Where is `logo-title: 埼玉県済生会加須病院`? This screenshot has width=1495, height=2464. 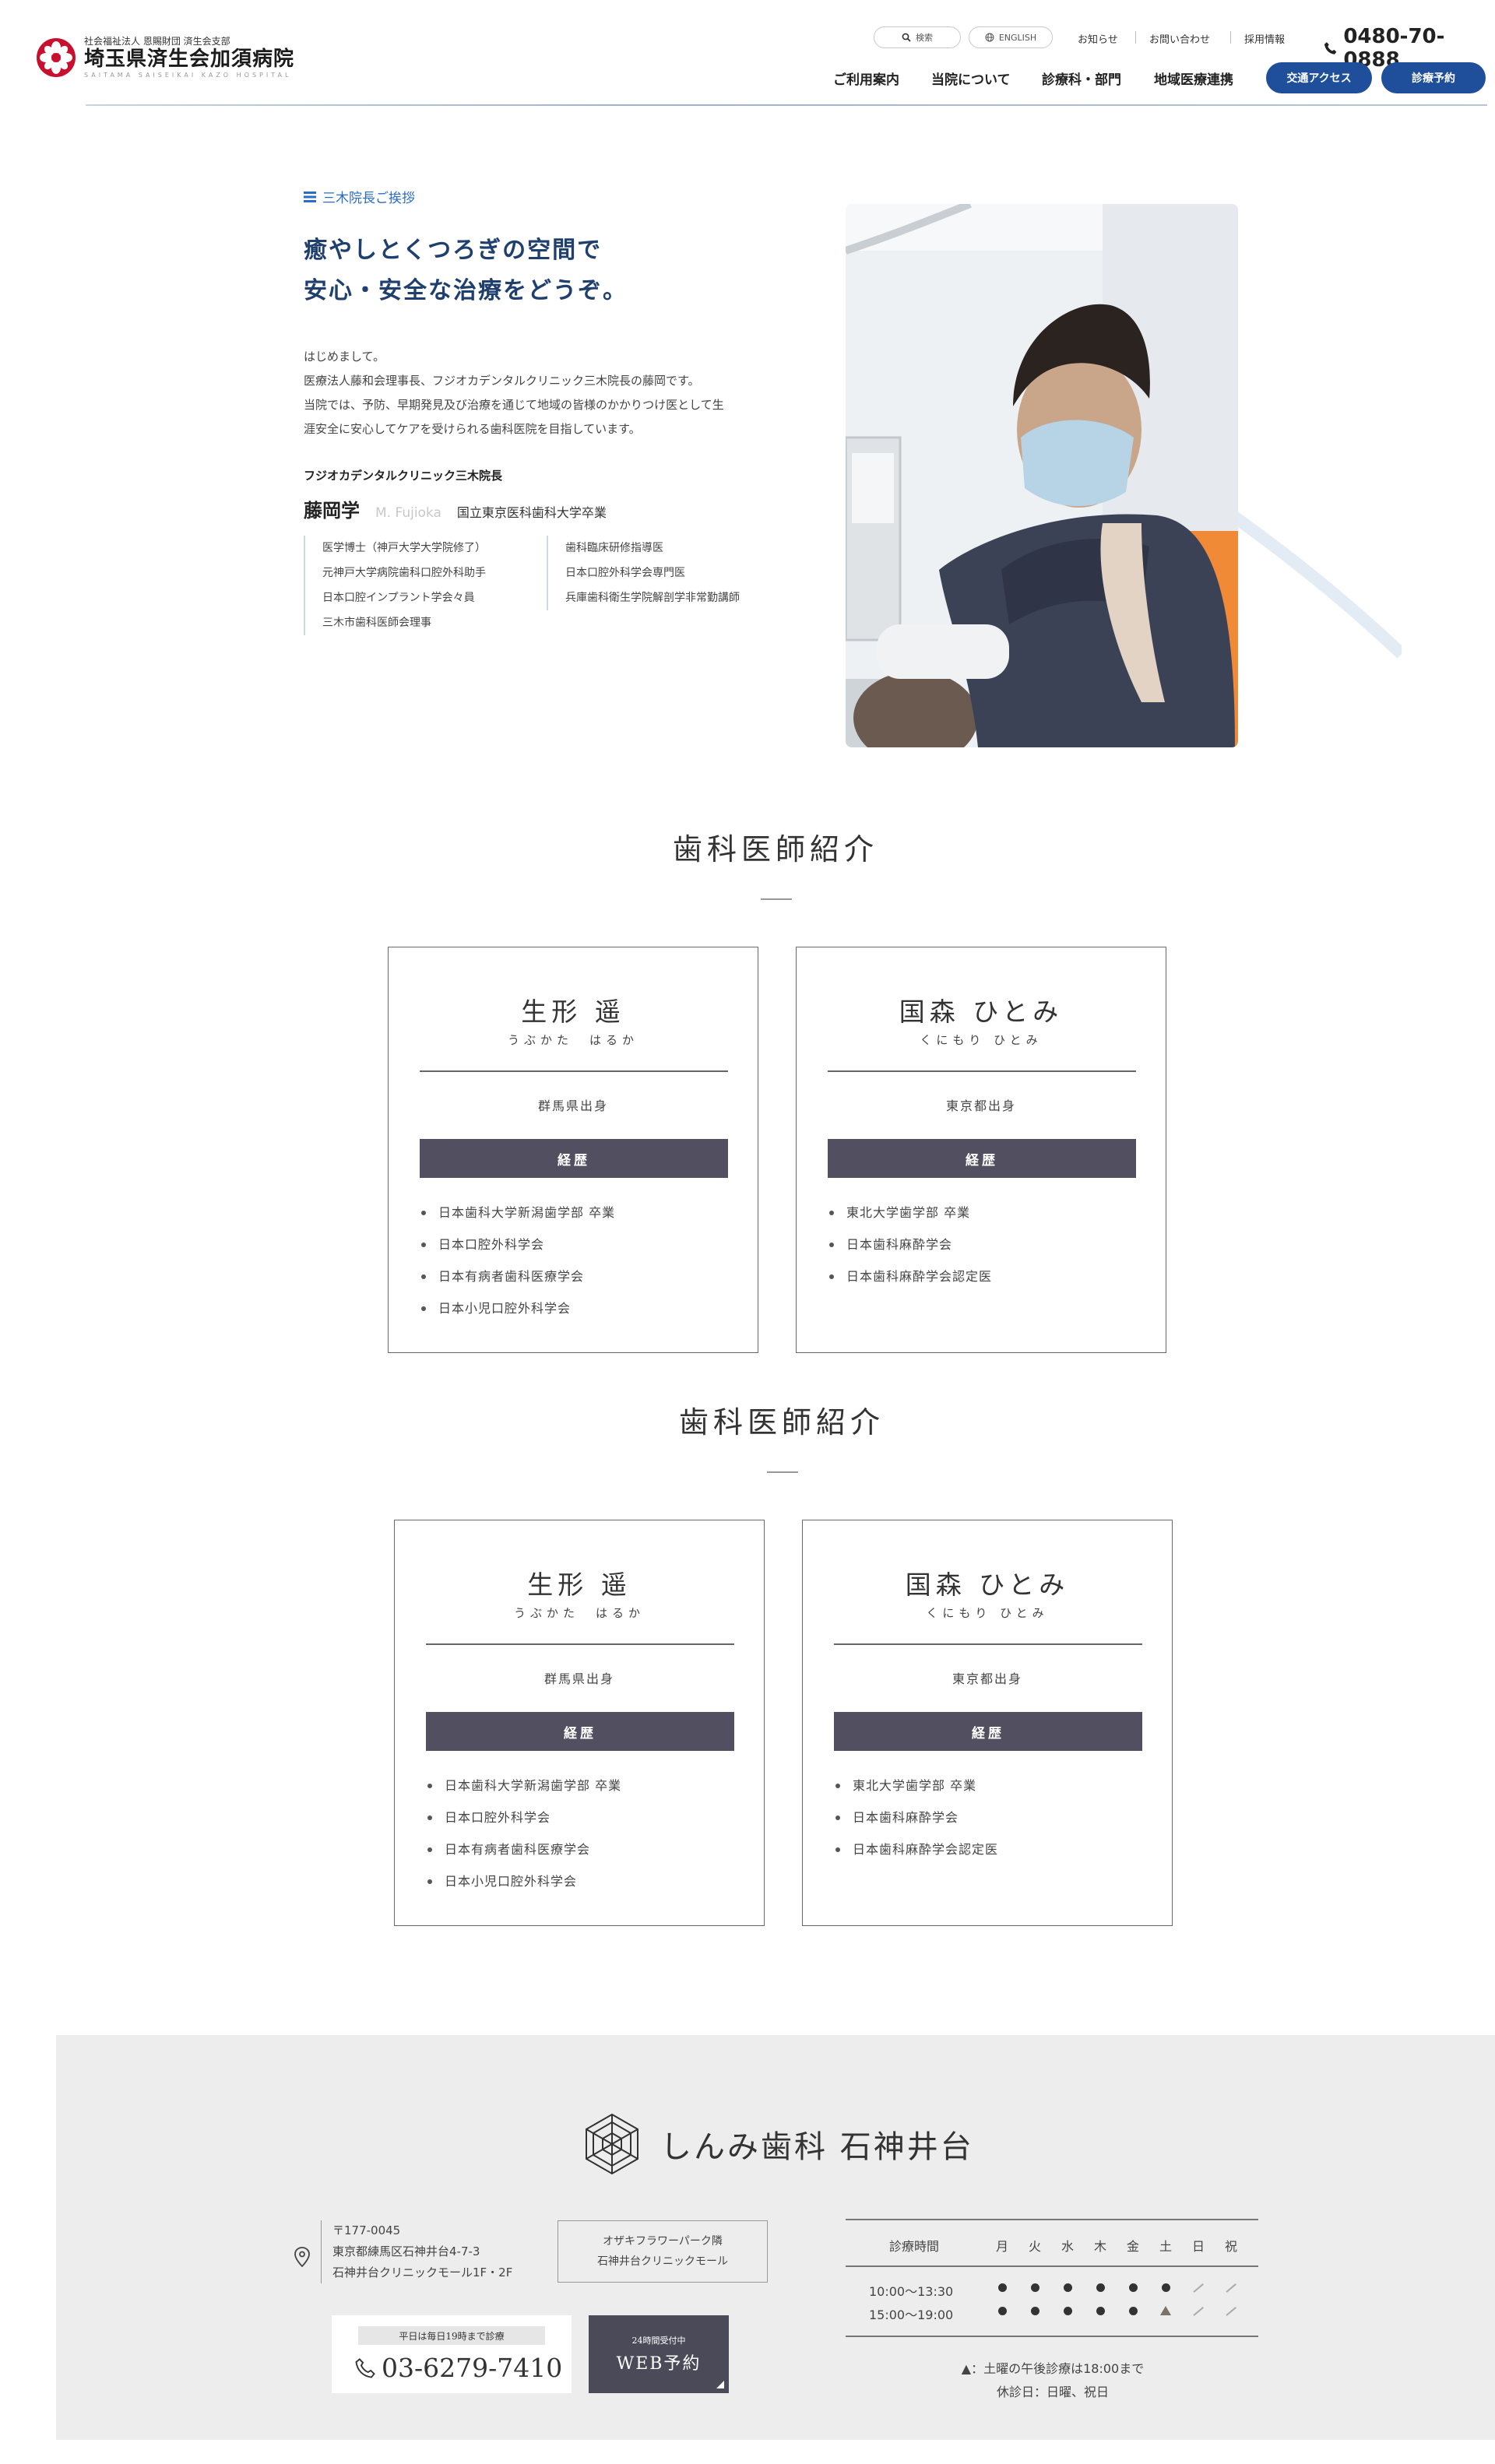 logo-title: 埼玉県済生会加須病院 is located at coordinates (189, 59).